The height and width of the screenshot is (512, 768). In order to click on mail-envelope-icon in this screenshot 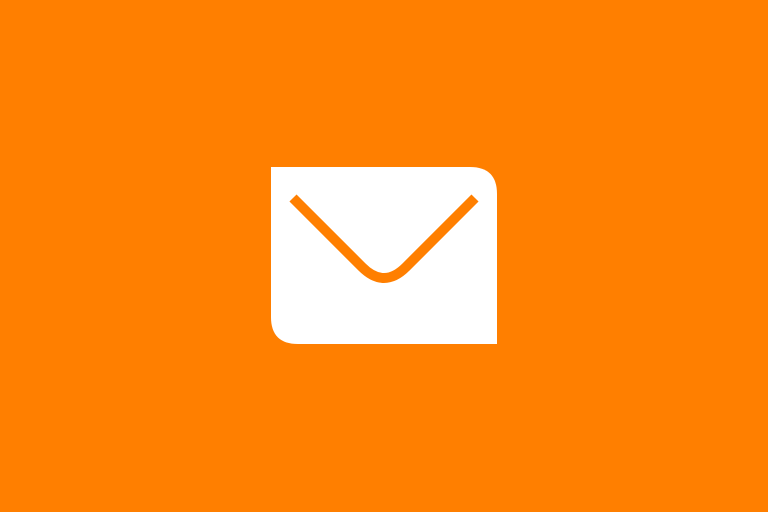, I will do `click(384, 255)`.